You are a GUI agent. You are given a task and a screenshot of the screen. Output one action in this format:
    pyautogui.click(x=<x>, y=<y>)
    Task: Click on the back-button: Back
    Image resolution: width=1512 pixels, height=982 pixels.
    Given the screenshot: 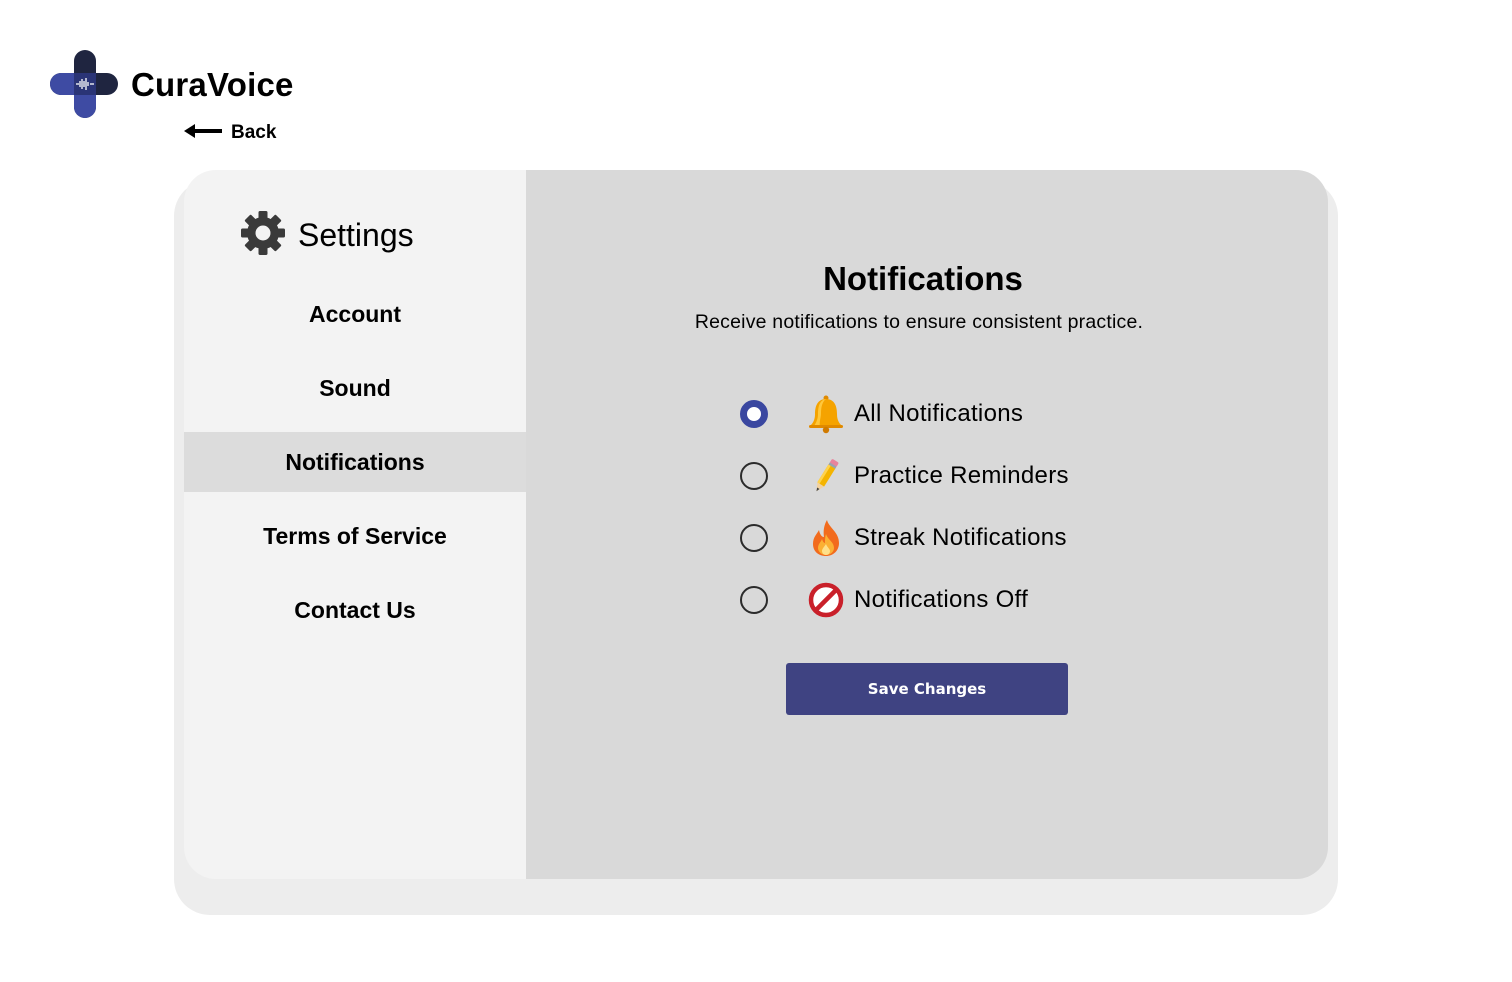 What is the action you would take?
    pyautogui.click(x=230, y=133)
    